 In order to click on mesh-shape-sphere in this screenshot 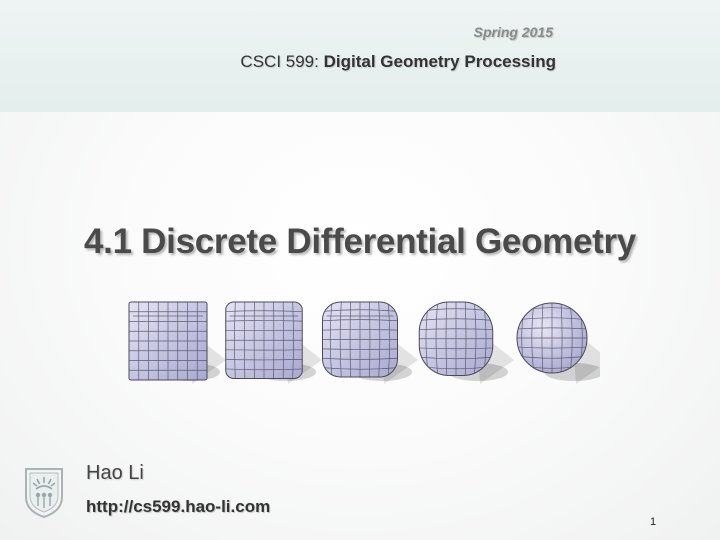, I will do `click(563, 343)`.